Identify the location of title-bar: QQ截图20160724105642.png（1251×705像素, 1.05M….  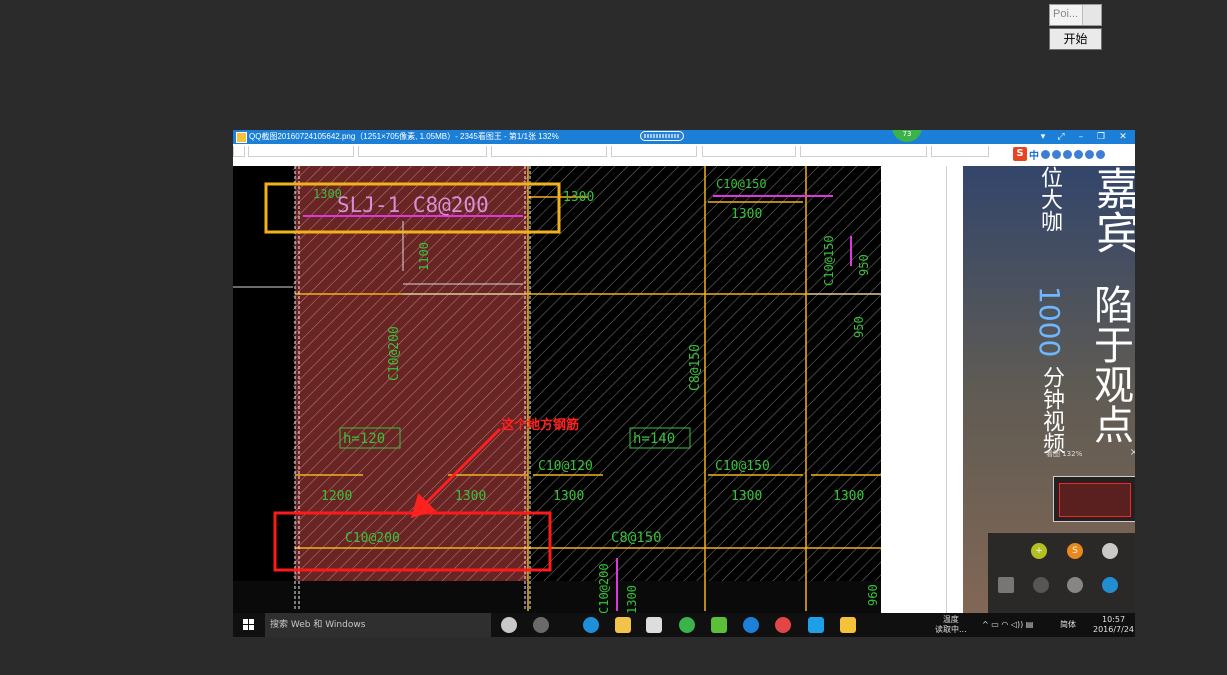
(684, 137).